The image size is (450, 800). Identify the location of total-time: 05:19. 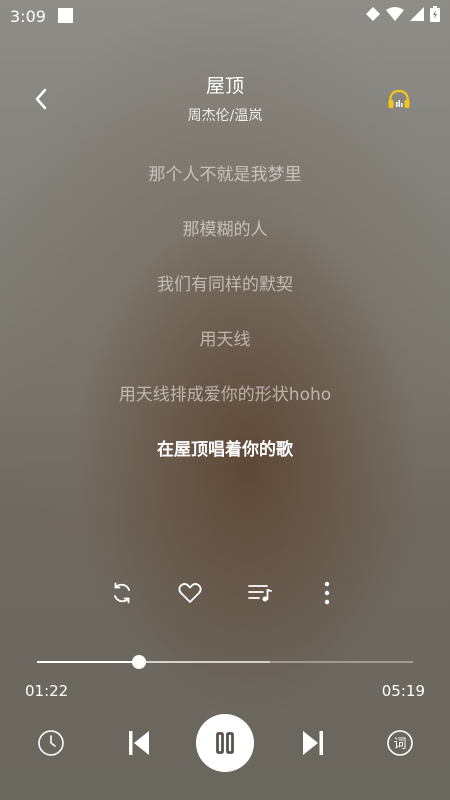
(403, 691).